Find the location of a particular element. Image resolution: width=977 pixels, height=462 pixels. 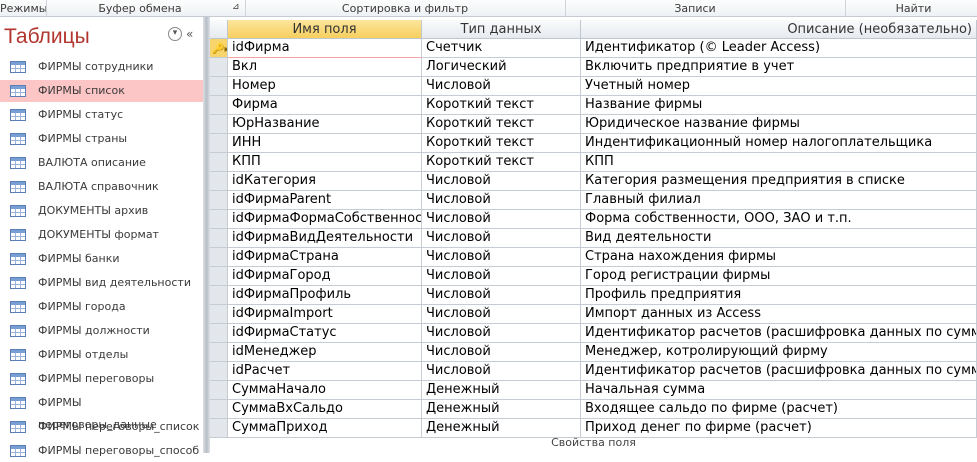

field-name-cell: Фирма is located at coordinates (325, 105).